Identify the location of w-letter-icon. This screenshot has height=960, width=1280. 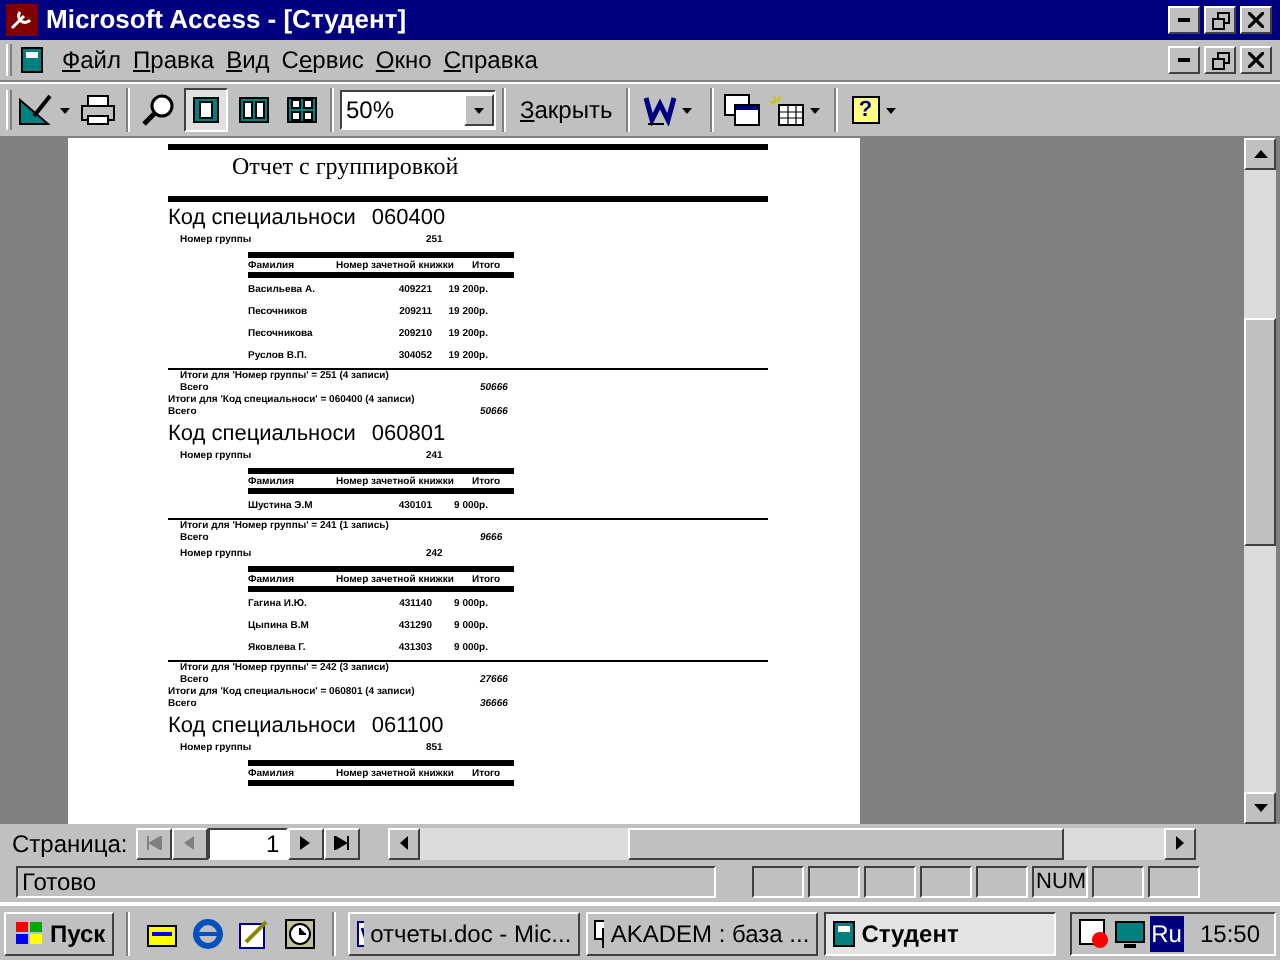
(659, 110).